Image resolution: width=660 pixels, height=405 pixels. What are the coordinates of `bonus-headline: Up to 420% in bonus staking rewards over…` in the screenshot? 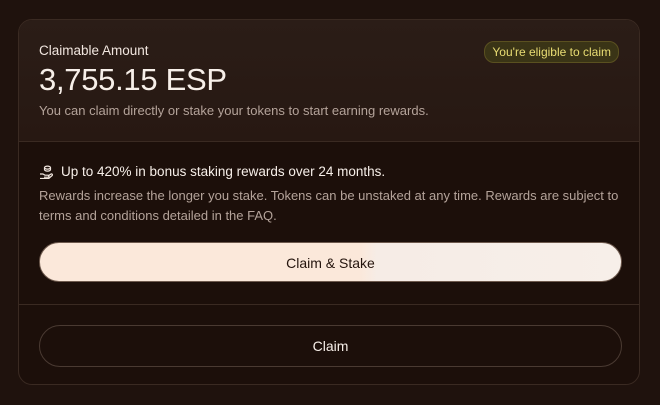 It's located at (223, 171).